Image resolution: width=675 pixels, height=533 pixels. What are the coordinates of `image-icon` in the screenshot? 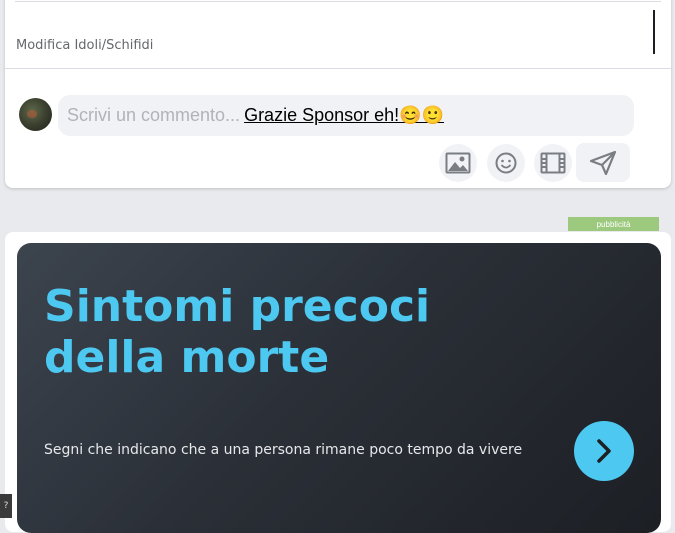 It's located at (458, 163).